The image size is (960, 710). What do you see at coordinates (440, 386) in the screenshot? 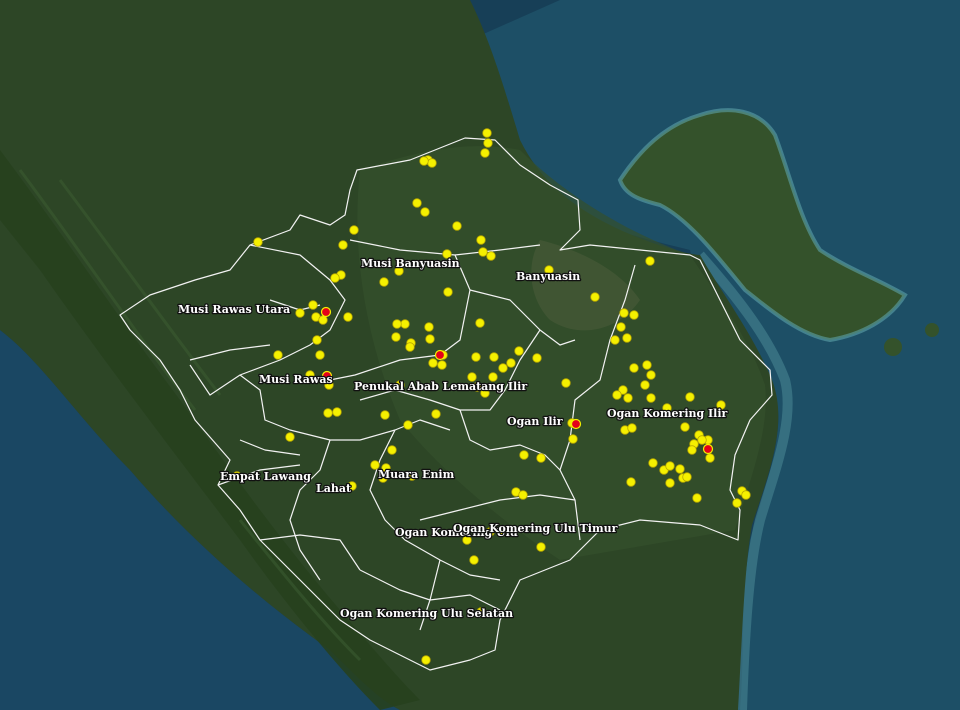
I see `label-pali: Penukal Abab Lematang Ilir` at bounding box center [440, 386].